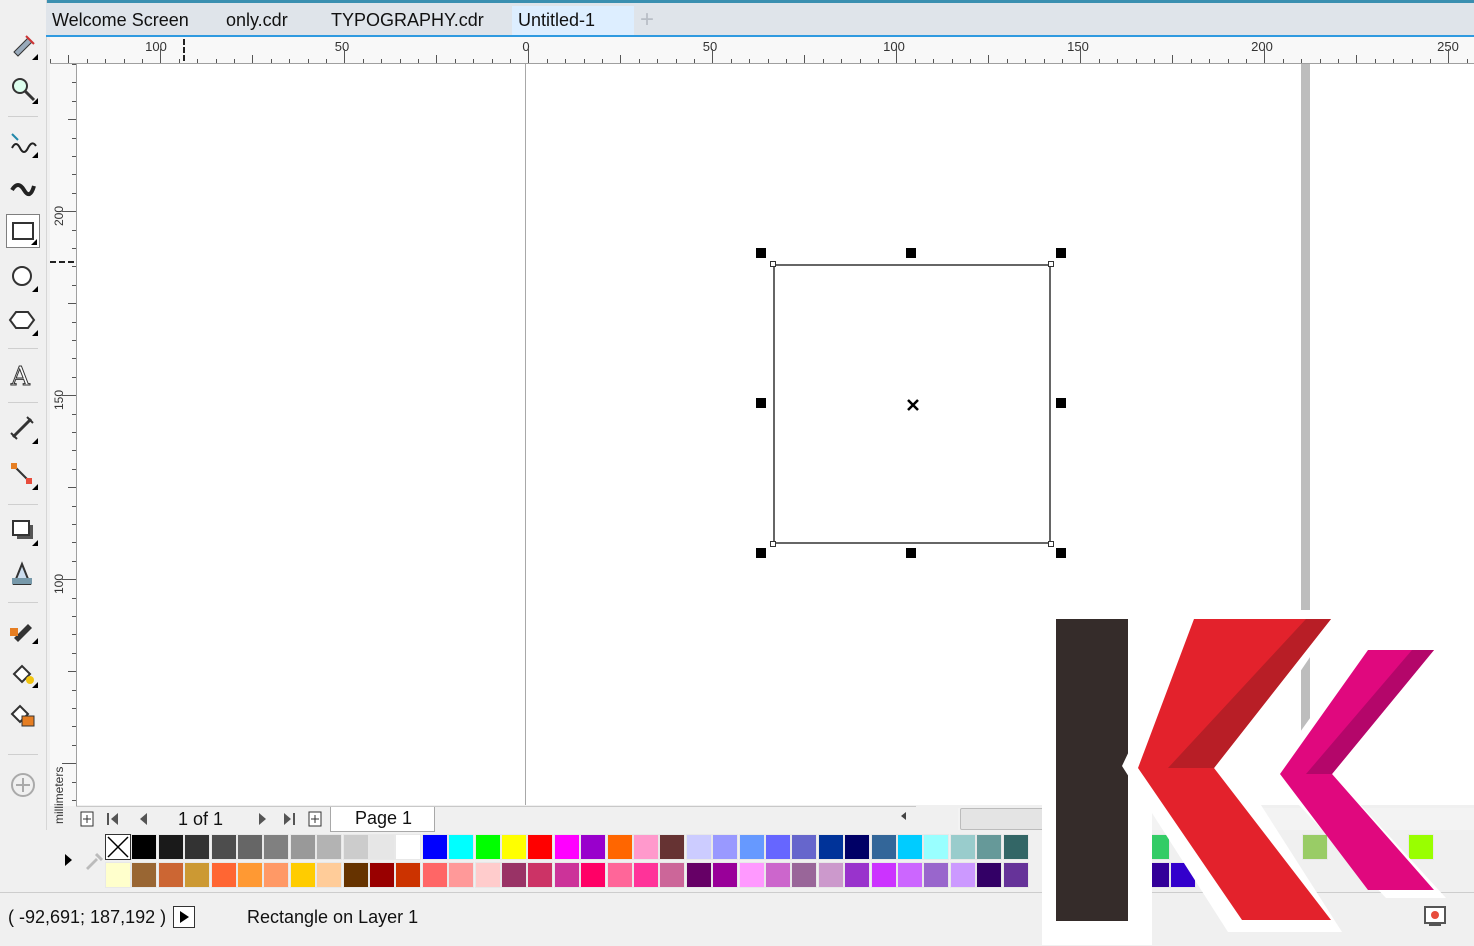  I want to click on vertical-ruler: 200 150 100 millimeters, so click(63, 444).